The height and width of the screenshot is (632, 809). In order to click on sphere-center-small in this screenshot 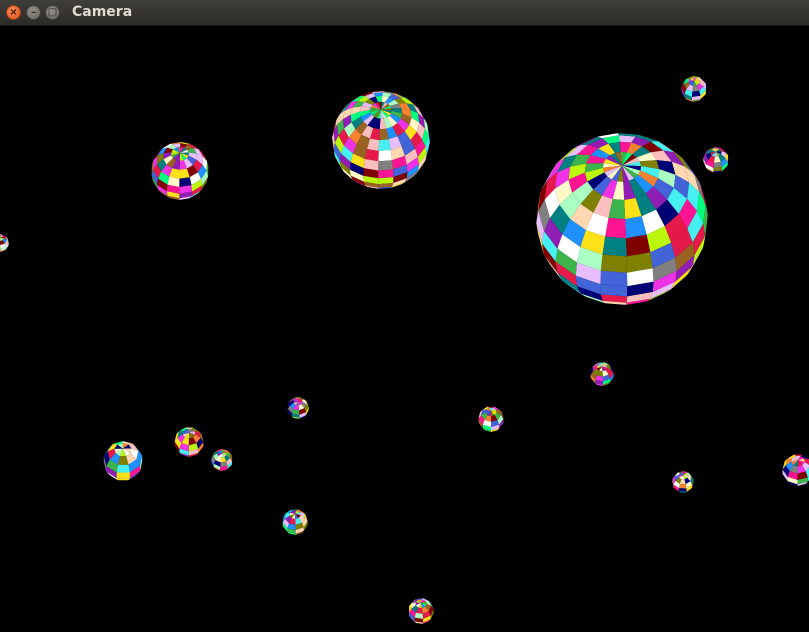, I will do `click(298, 408)`.